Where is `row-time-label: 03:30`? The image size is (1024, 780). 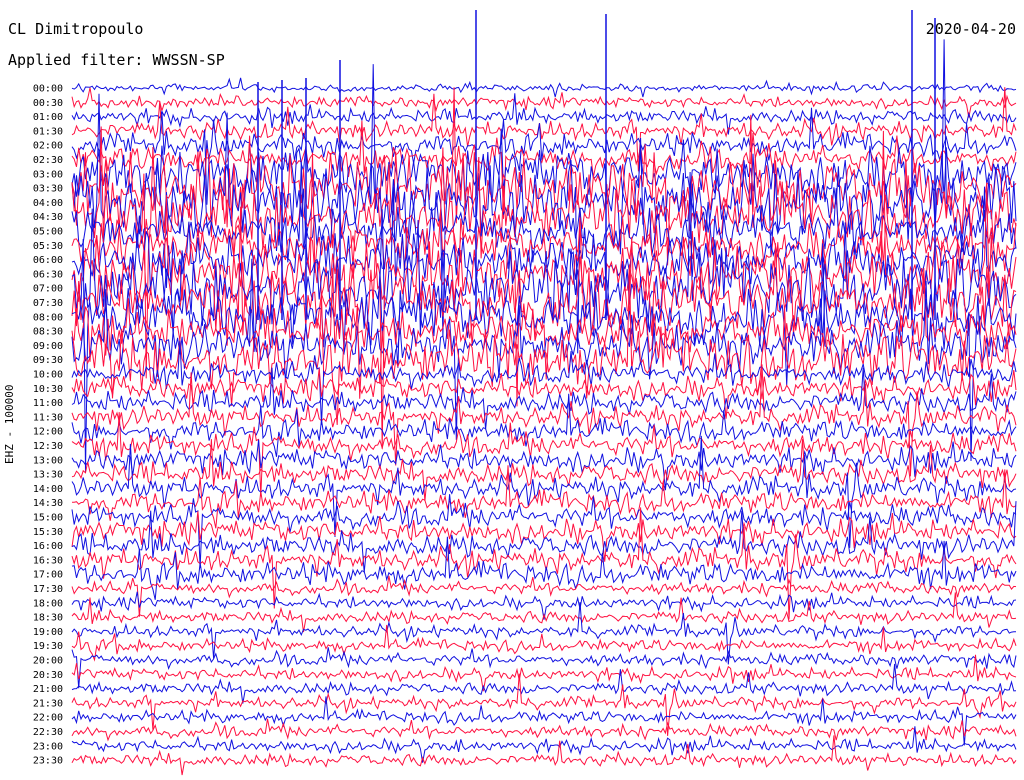 row-time-label: 03:30 is located at coordinates (48, 189).